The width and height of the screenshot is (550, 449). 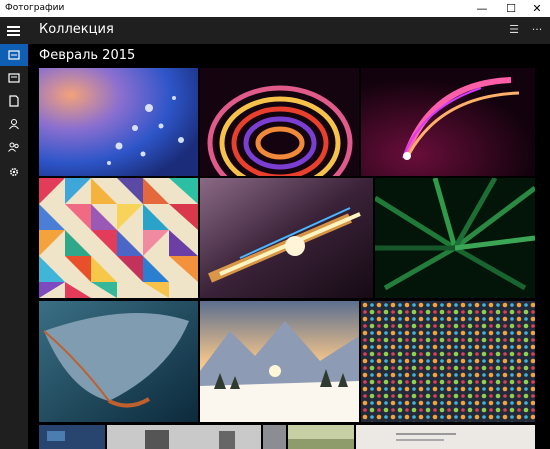 What do you see at coordinates (448, 122) in the screenshot?
I see `light-streak-photo` at bounding box center [448, 122].